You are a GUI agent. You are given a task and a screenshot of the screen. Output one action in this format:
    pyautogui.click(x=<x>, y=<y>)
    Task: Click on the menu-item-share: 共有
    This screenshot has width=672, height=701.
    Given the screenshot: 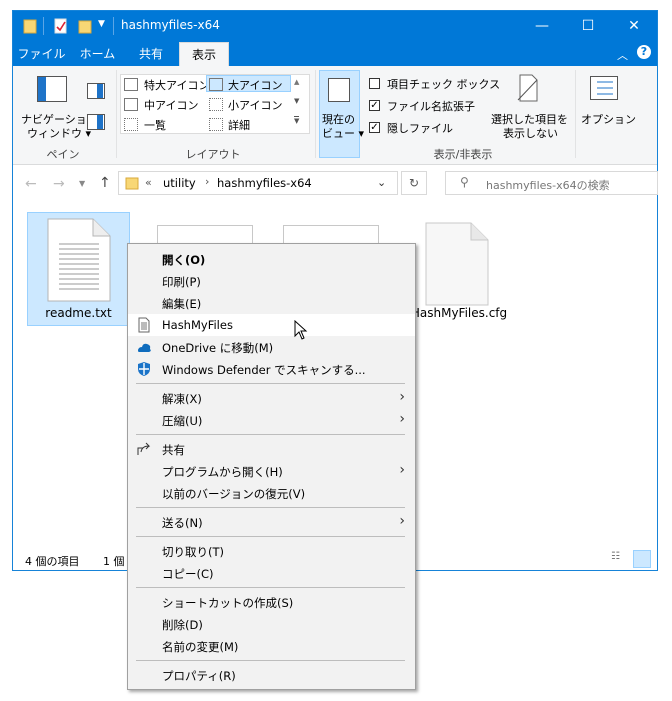 What is the action you would take?
    pyautogui.click(x=271, y=449)
    